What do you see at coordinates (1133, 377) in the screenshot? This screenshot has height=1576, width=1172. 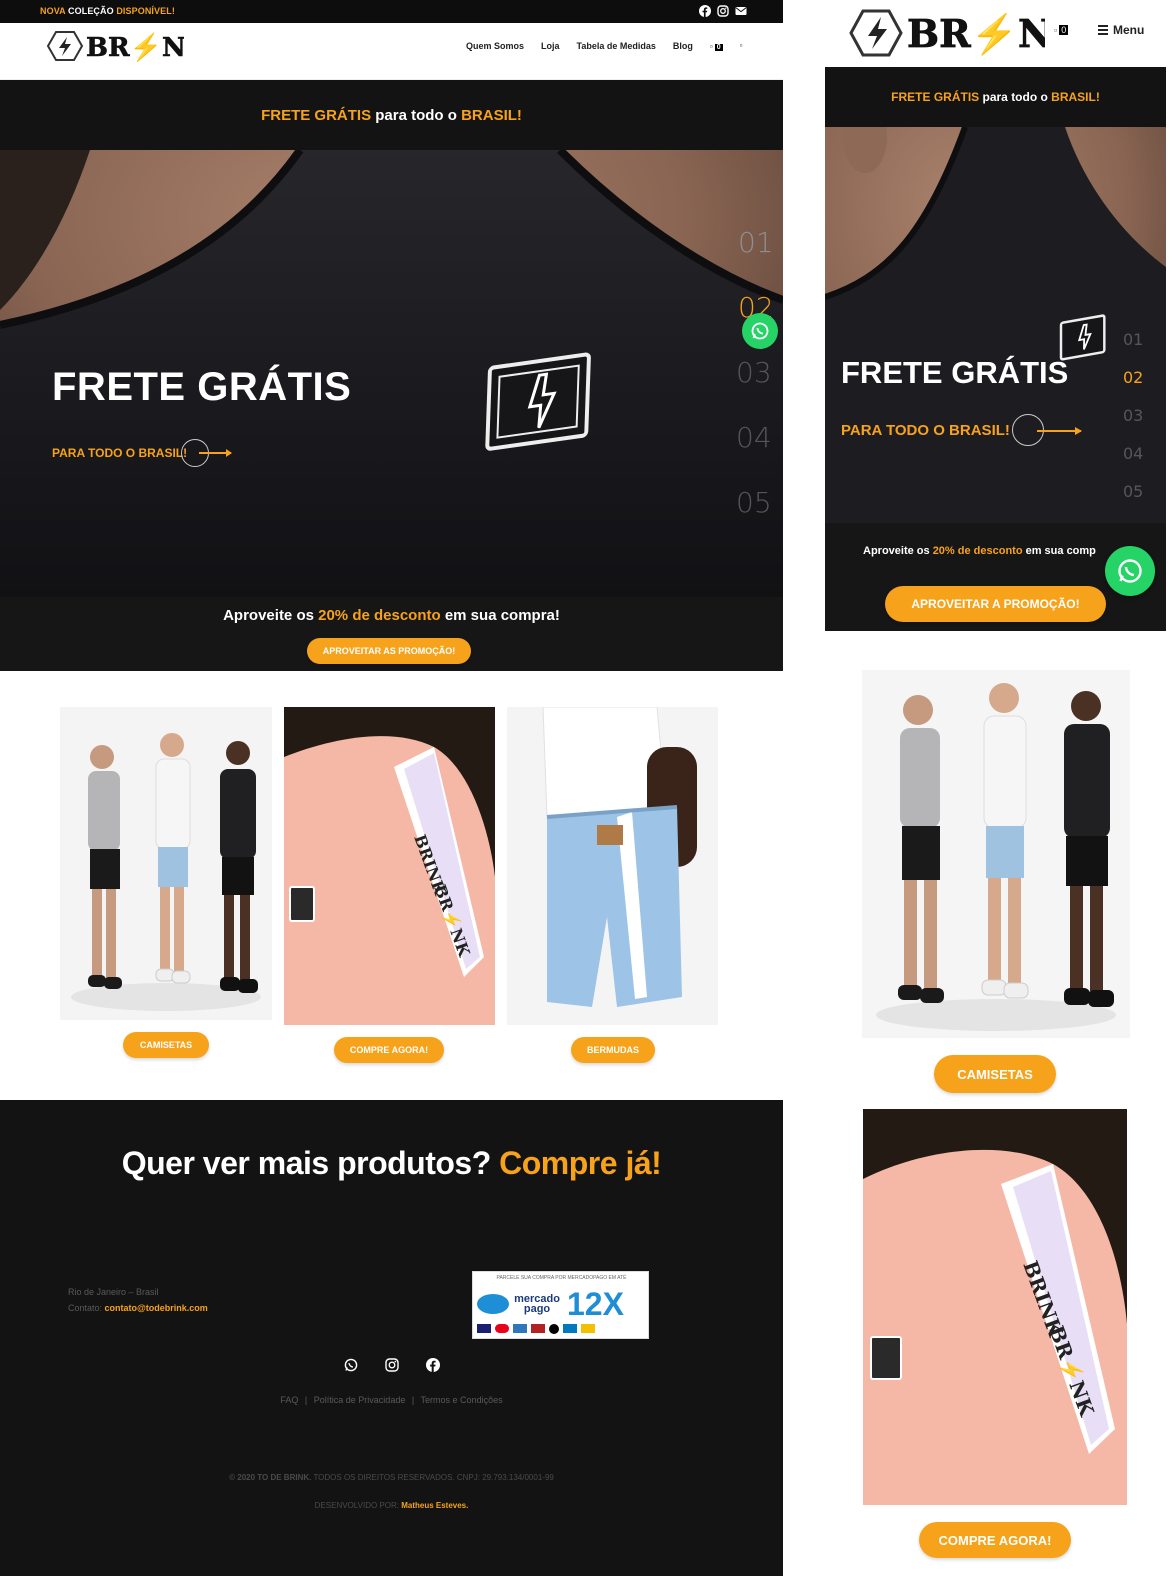 I see `mobile-slide-nav-02: 02` at bounding box center [1133, 377].